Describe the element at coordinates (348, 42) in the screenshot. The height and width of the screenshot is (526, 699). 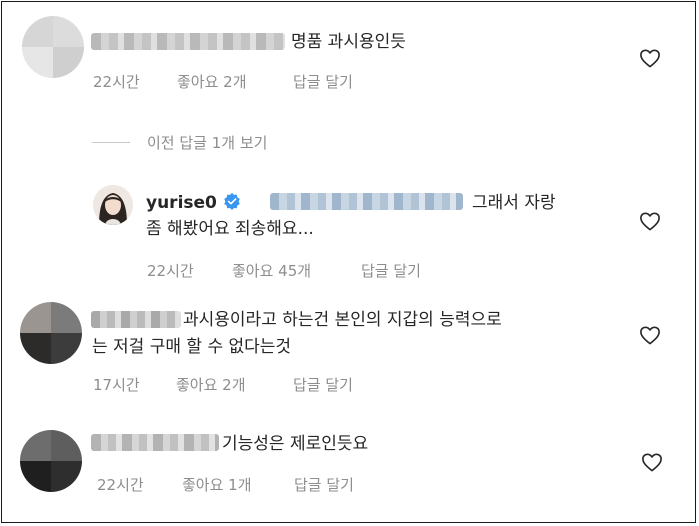
I see `comment-text: 명품 과시용인듯` at that location.